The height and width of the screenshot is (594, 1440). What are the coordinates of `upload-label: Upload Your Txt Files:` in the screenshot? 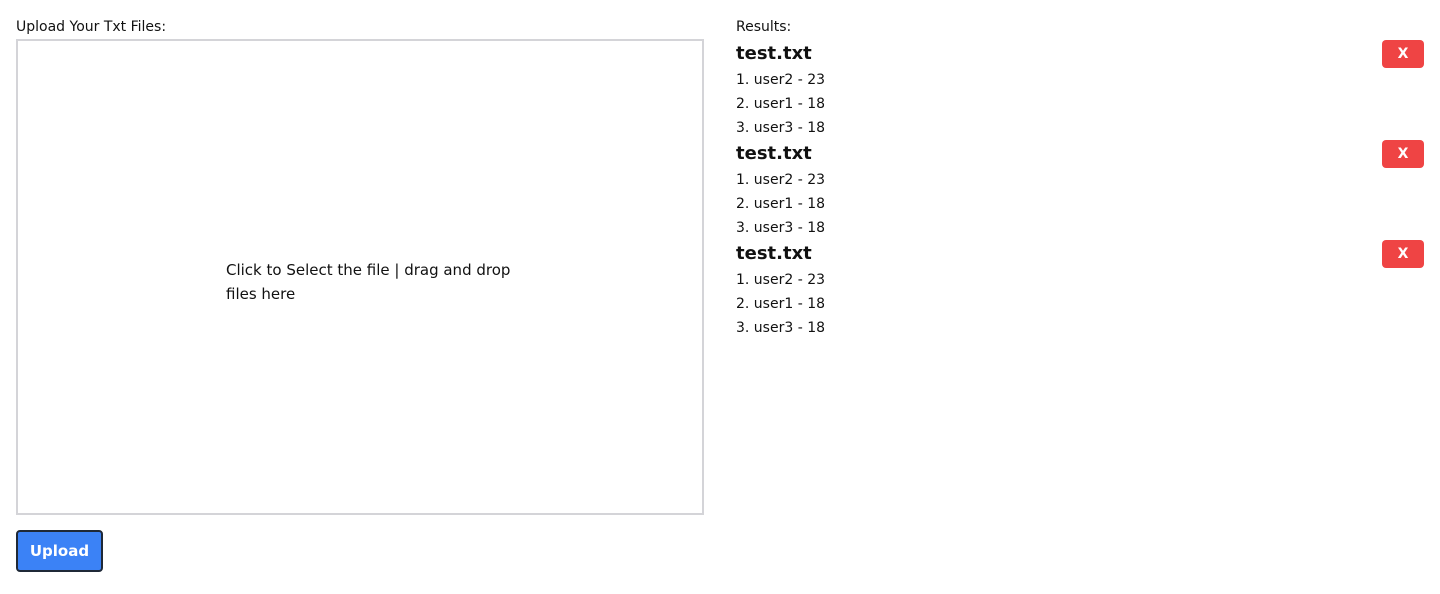 It's located at (91, 27).